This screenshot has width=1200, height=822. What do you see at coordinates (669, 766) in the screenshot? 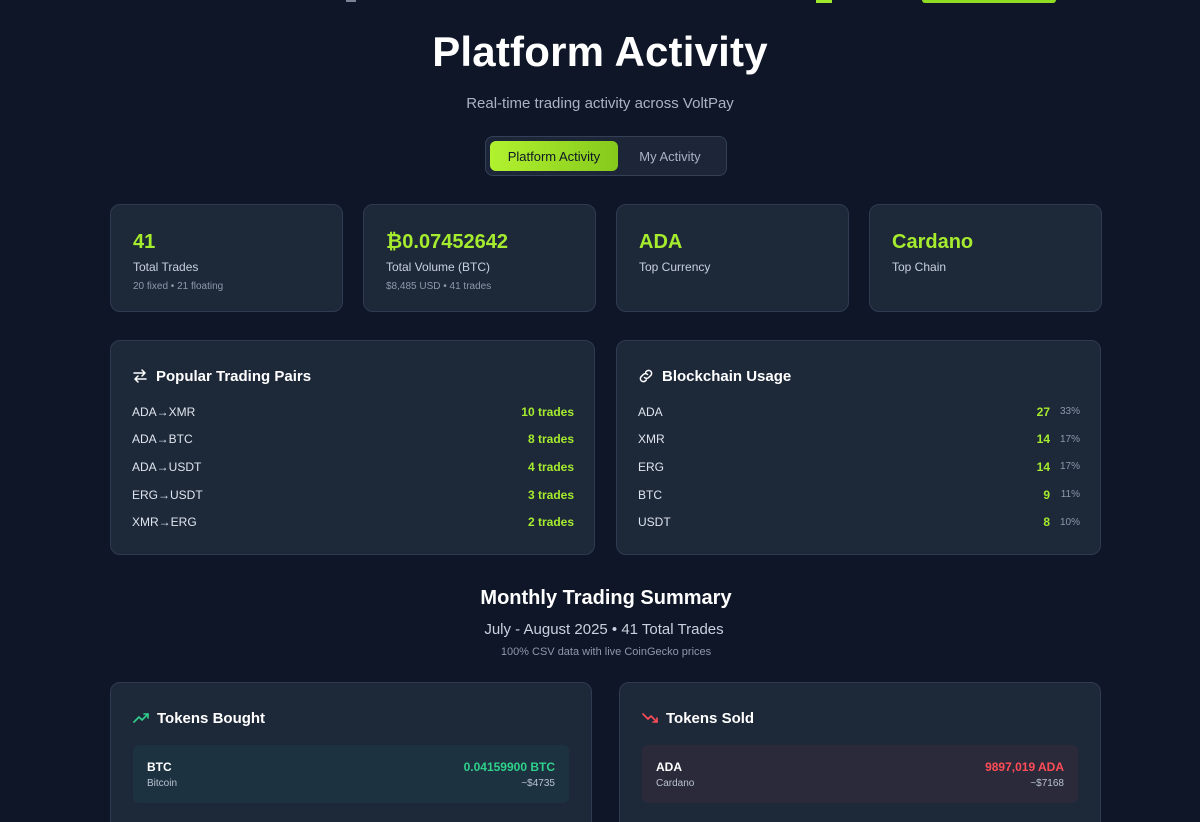
I see `token-symbol: ADA` at bounding box center [669, 766].